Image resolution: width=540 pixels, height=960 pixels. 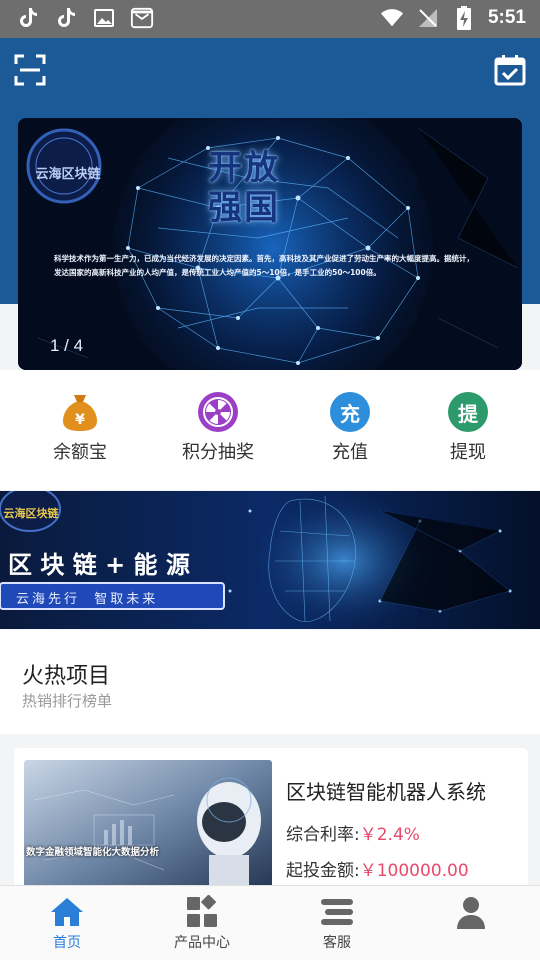 What do you see at coordinates (244, 188) in the screenshot?
I see `banner-headline: 开放强国` at bounding box center [244, 188].